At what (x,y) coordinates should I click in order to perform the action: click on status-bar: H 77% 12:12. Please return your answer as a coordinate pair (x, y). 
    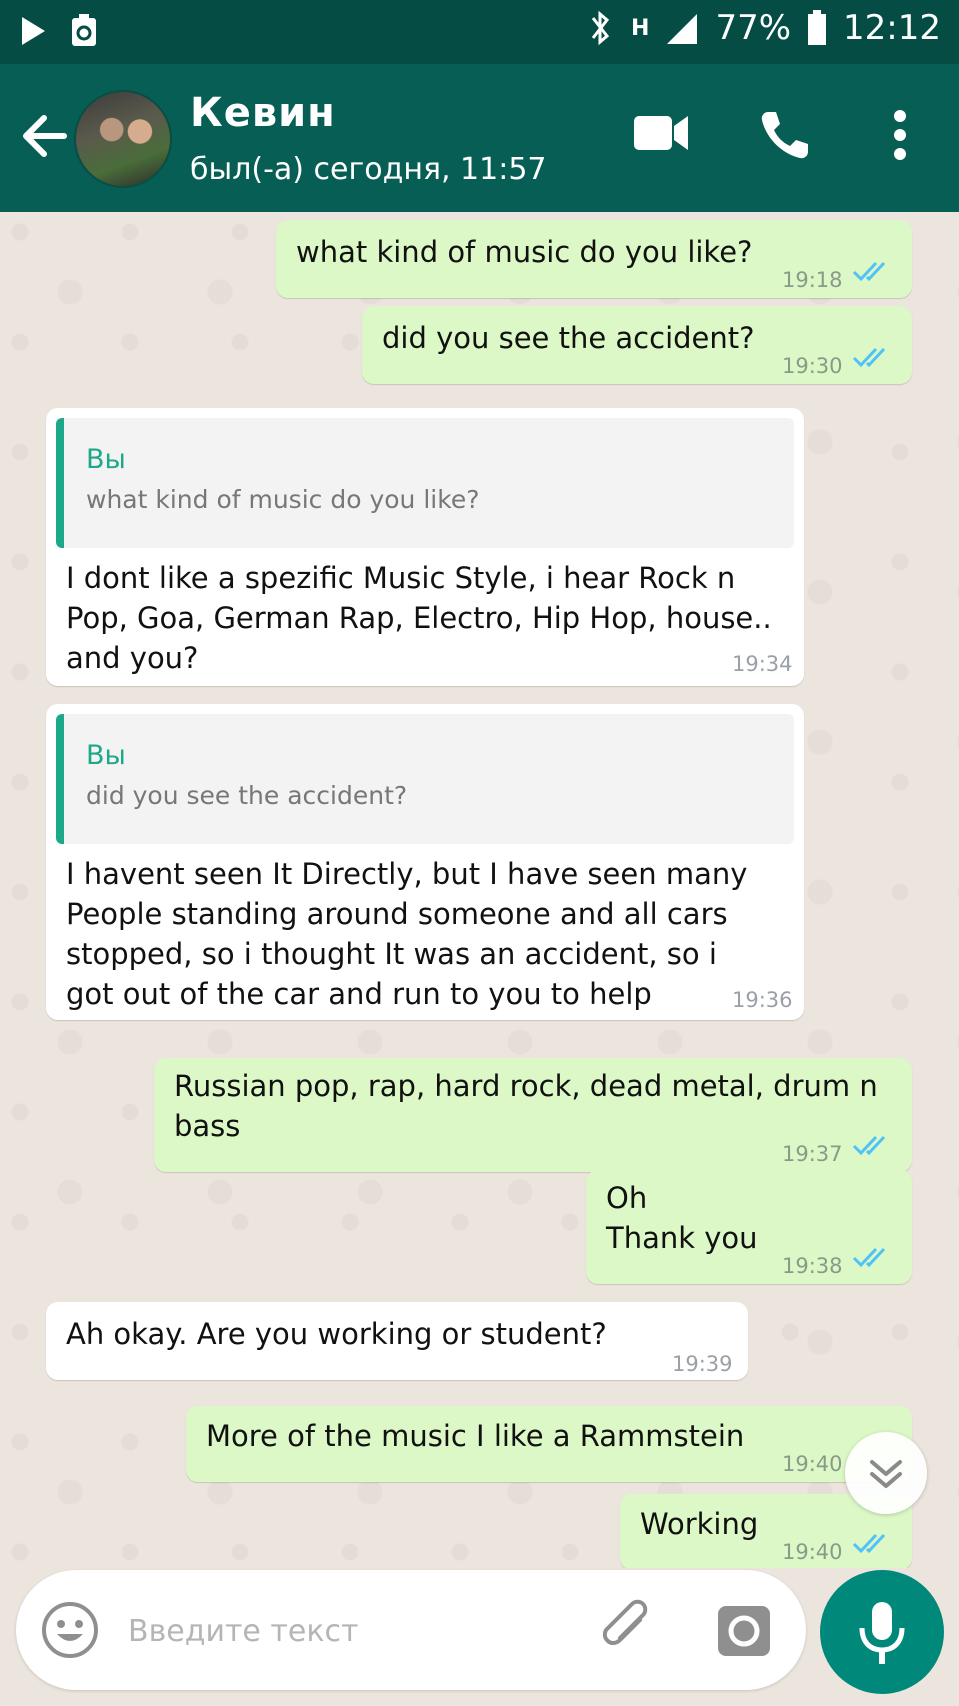
    Looking at the image, I should click on (479, 32).